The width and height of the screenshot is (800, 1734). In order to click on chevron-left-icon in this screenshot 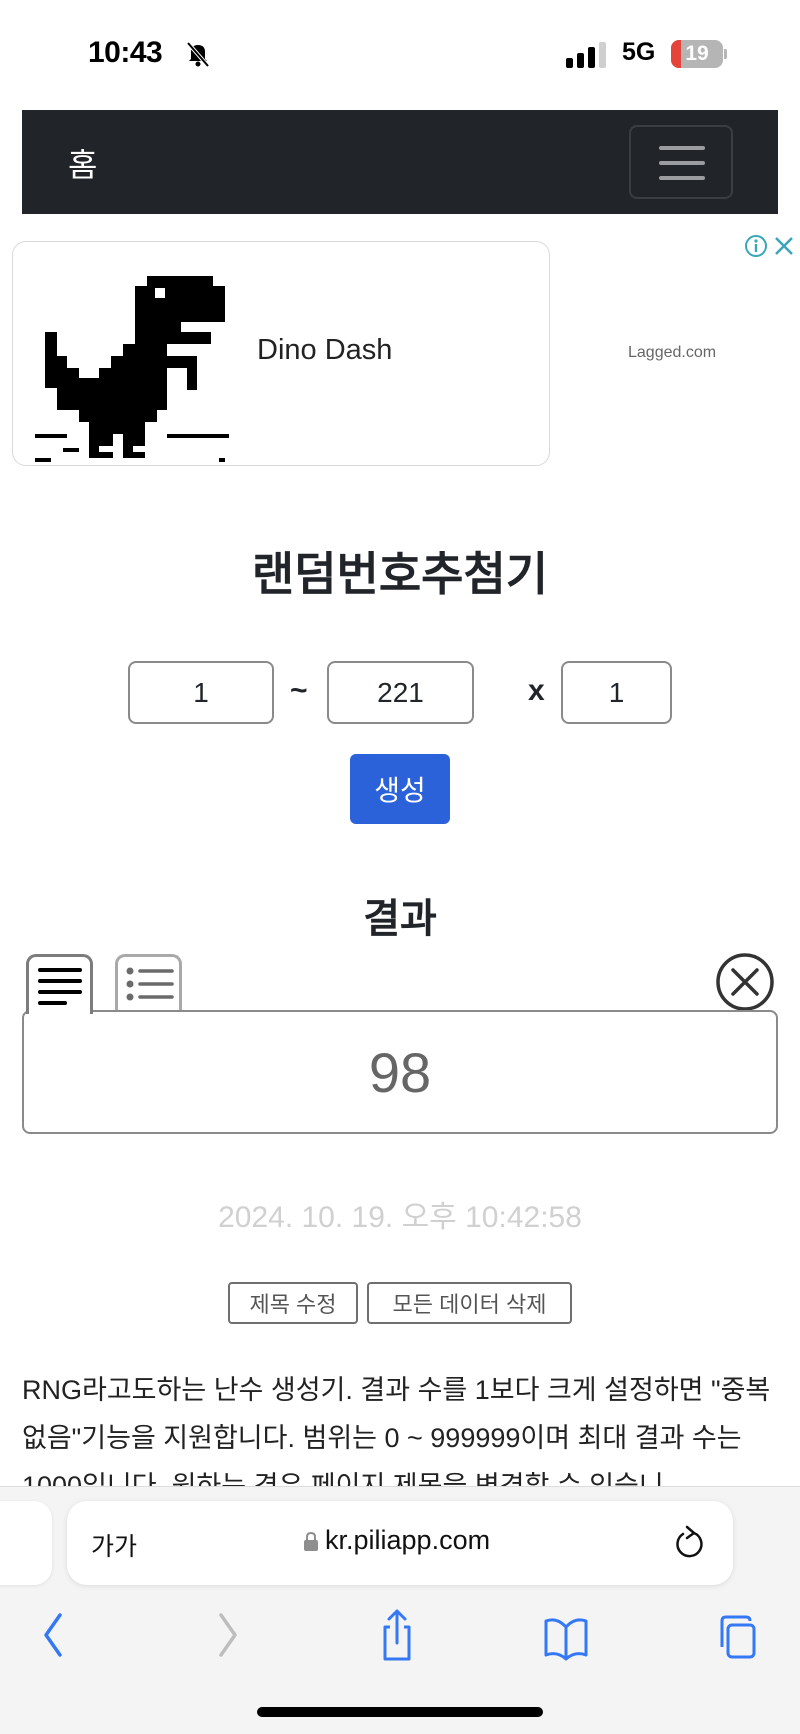, I will do `click(53, 1635)`.